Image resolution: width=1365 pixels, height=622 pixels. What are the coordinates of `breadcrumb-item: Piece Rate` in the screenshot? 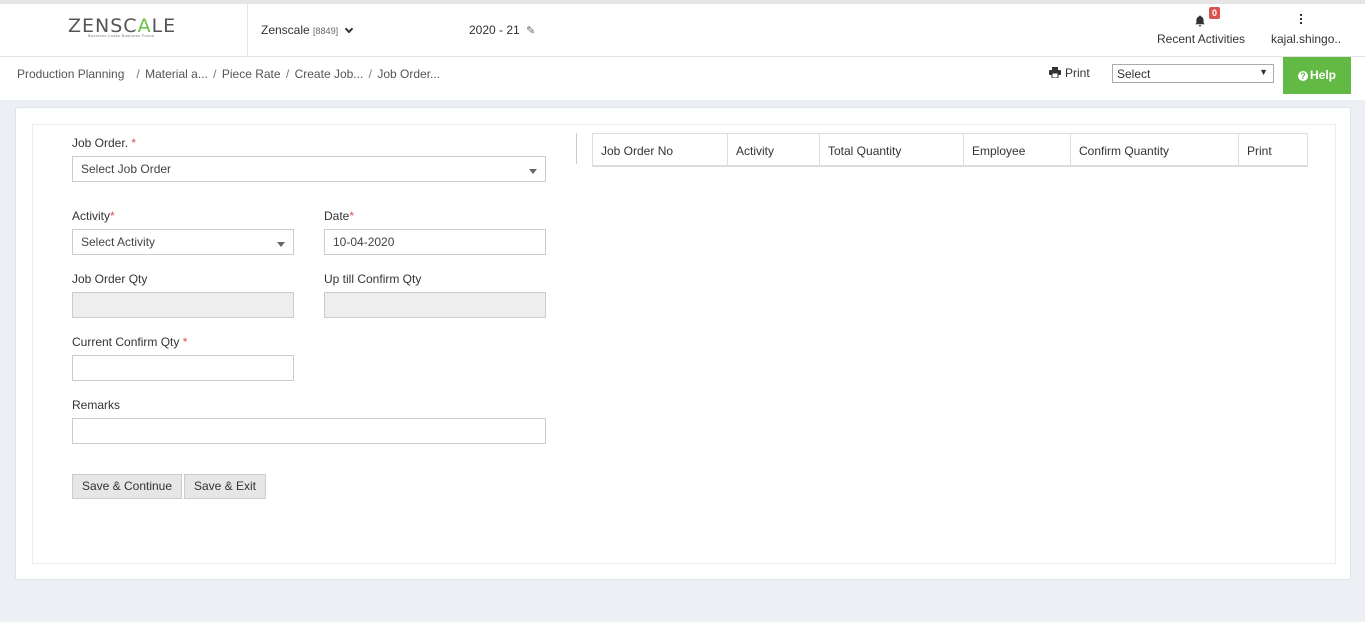 It's located at (251, 74).